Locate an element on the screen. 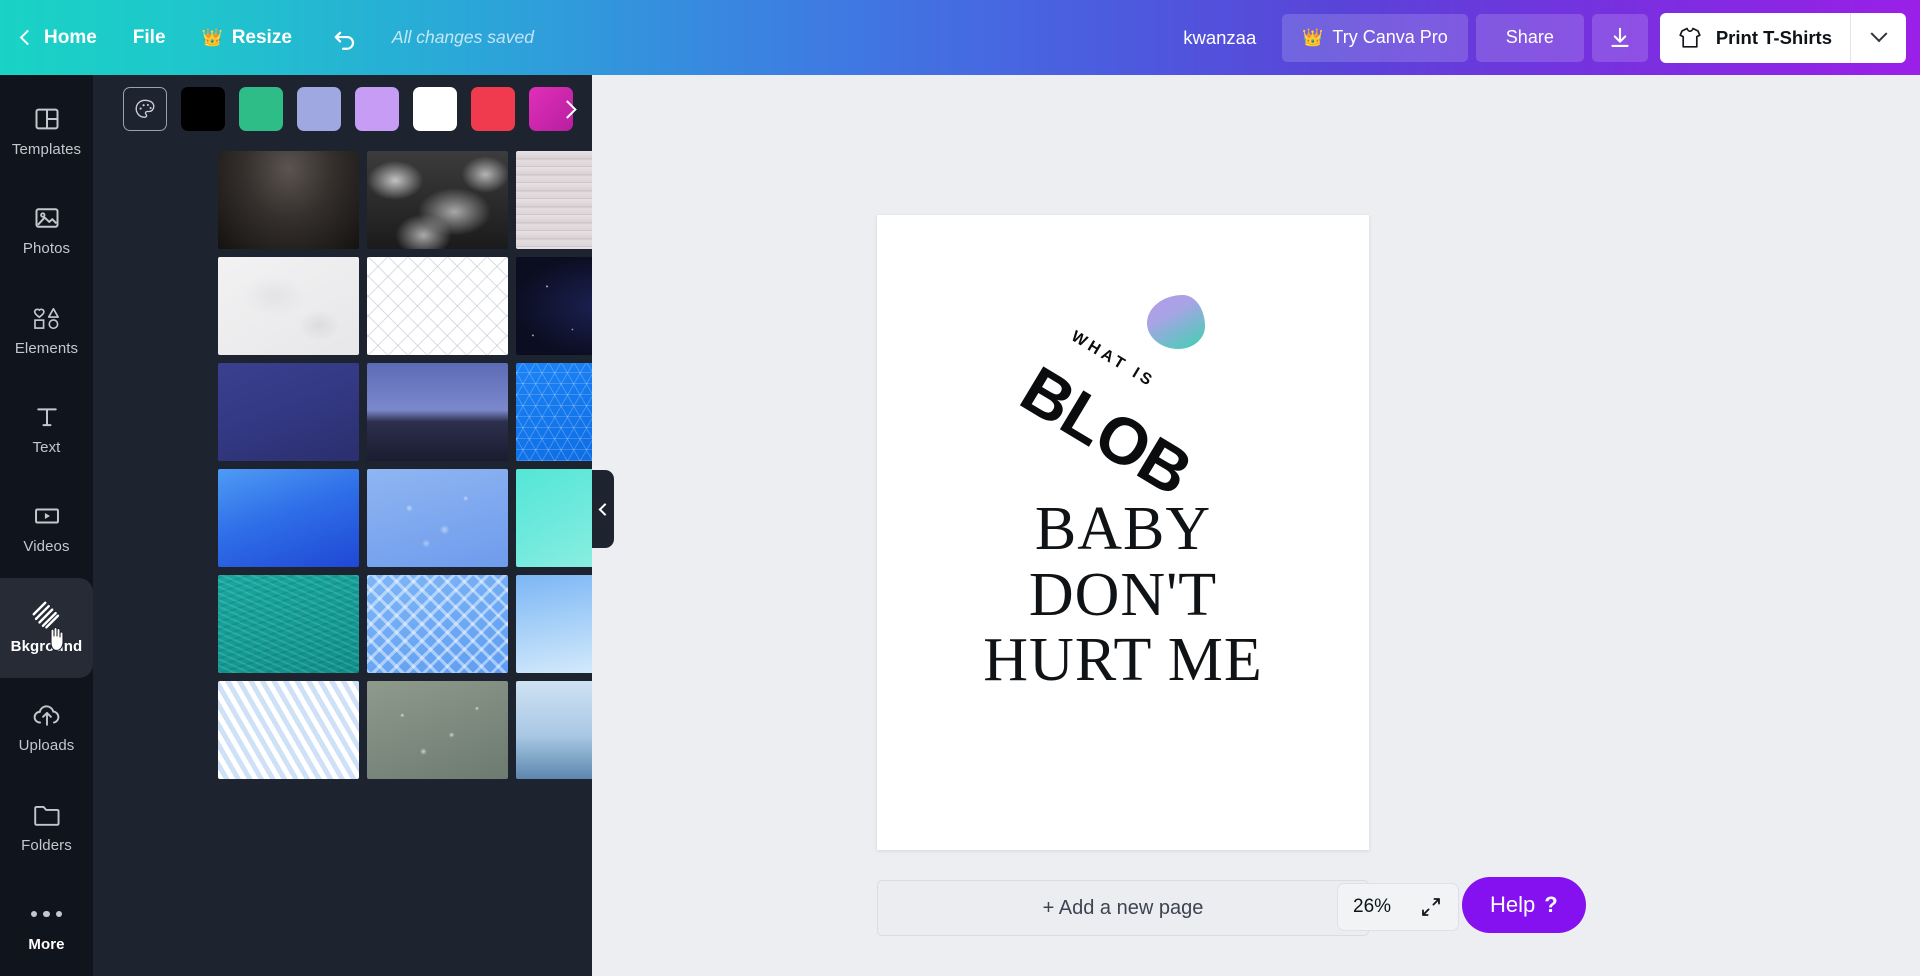 This screenshot has width=1920, height=976. sidebar-item-more: More is located at coordinates (46, 926).